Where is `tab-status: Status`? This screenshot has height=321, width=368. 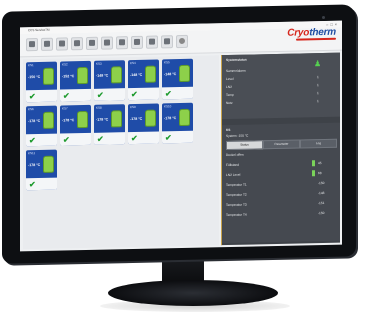
tab-status: Status is located at coordinates (244, 145).